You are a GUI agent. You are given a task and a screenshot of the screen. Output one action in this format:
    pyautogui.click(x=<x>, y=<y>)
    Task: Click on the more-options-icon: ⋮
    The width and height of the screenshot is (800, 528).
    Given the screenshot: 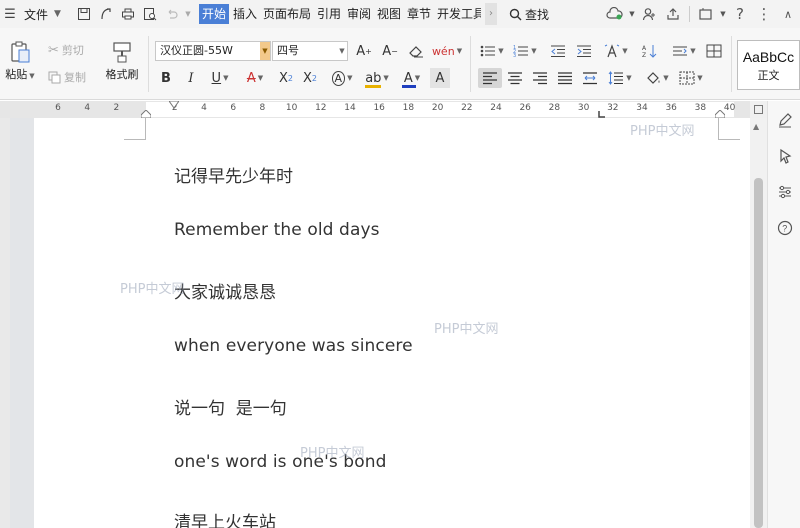 What is the action you would take?
    pyautogui.click(x=764, y=14)
    